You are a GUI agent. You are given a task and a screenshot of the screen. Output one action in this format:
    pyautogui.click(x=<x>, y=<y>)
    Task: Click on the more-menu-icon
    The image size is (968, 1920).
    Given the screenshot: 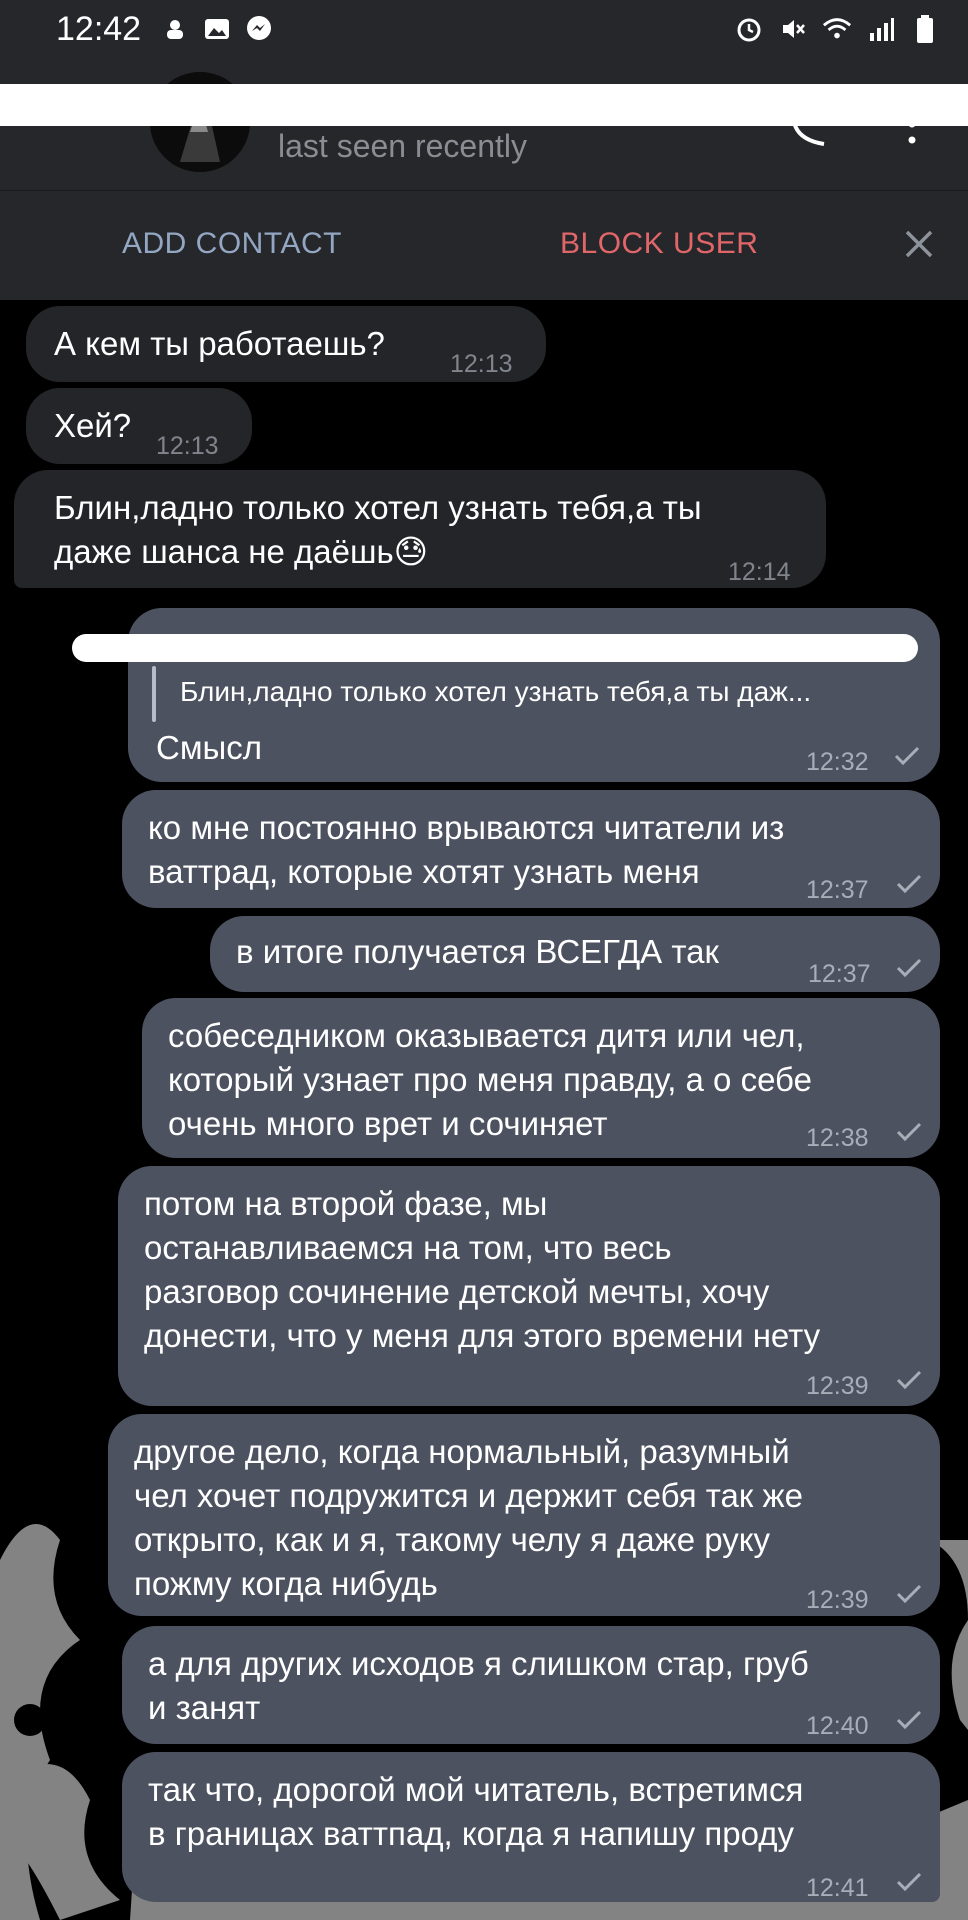 What is the action you would take?
    pyautogui.click(x=912, y=133)
    